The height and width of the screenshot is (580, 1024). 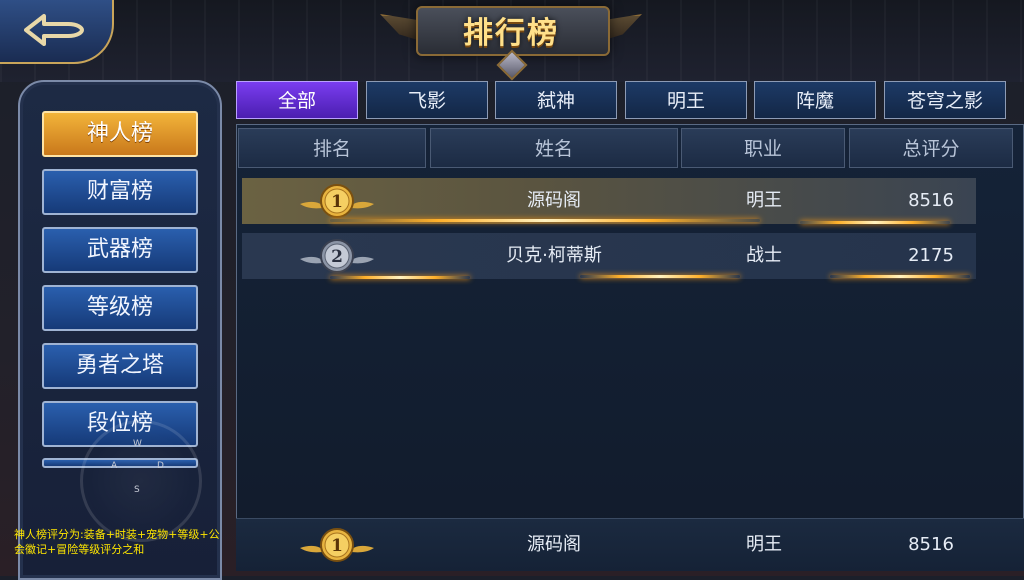 I want to click on row-player-class: 明王, so click(x=764, y=200).